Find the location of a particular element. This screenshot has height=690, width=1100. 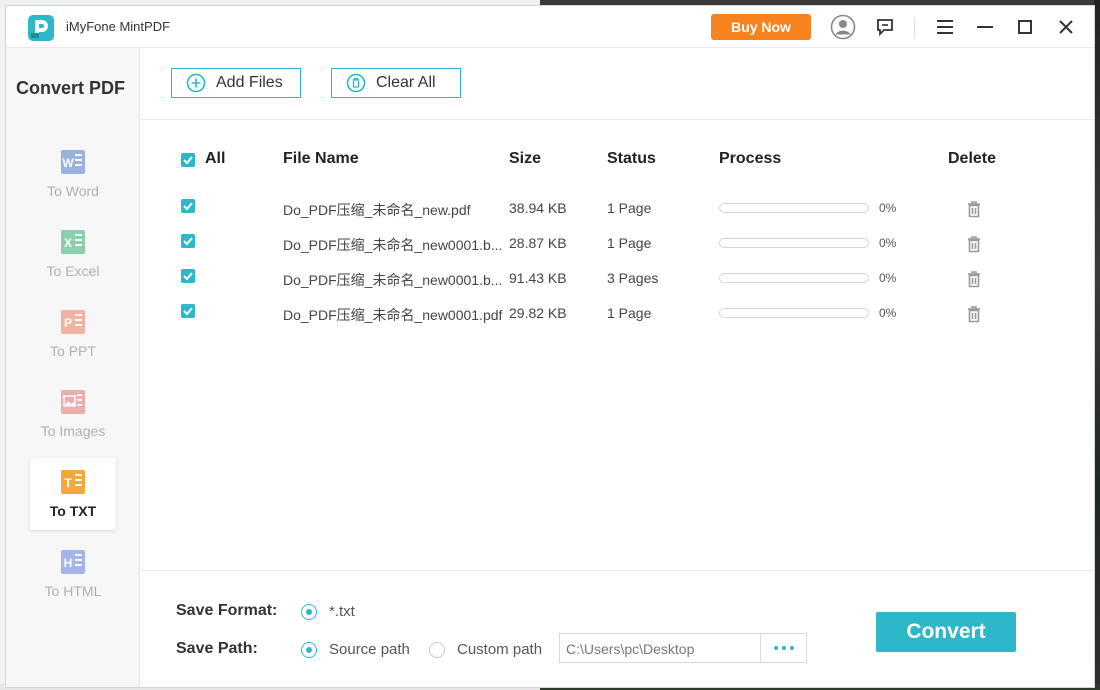

app-logo-icon is located at coordinates (41, 28).